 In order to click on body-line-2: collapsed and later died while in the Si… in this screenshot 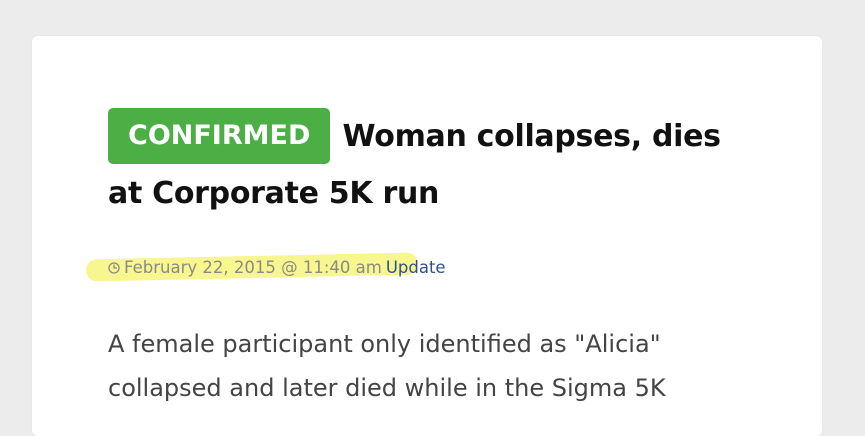, I will do `click(387, 388)`.